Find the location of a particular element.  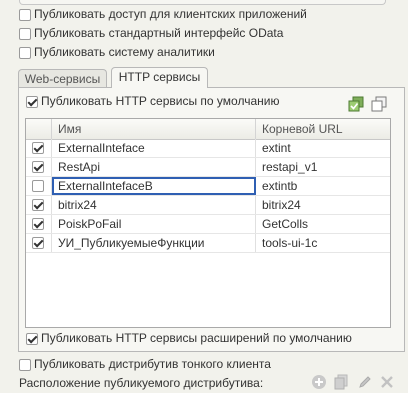

table-row: RestApi restapi_v1 is located at coordinates (208, 167).